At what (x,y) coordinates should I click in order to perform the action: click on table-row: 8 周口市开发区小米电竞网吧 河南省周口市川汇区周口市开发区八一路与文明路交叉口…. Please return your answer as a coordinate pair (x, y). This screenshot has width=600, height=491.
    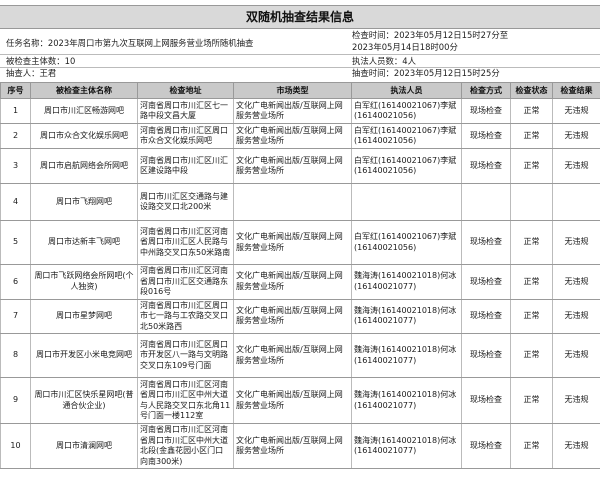
    Looking at the image, I should click on (300, 355).